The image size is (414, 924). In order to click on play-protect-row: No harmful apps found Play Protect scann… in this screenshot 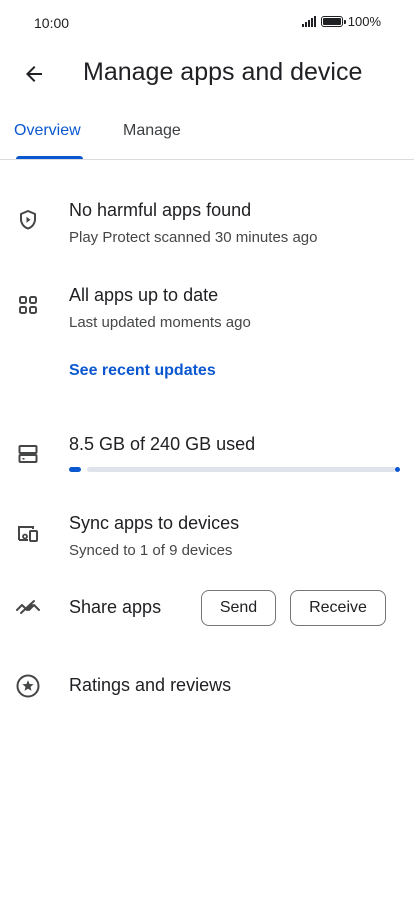, I will do `click(207, 225)`.